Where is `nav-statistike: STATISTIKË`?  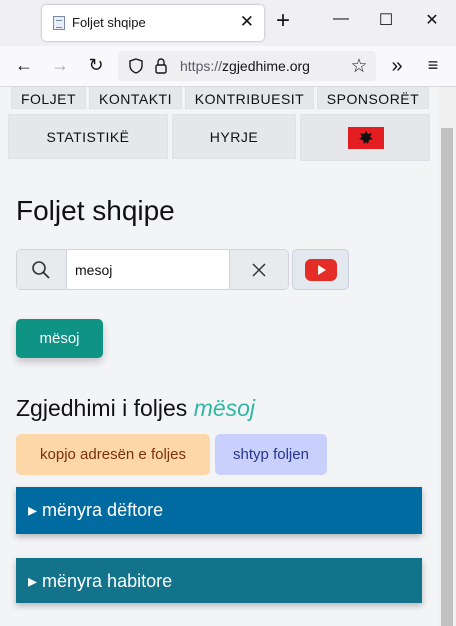 nav-statistike: STATISTIKË is located at coordinates (88, 136).